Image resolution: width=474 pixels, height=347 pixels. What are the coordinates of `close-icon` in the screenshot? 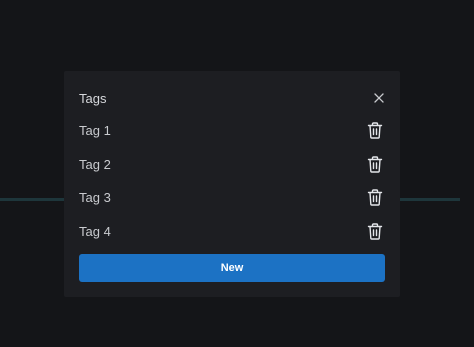 It's located at (379, 98).